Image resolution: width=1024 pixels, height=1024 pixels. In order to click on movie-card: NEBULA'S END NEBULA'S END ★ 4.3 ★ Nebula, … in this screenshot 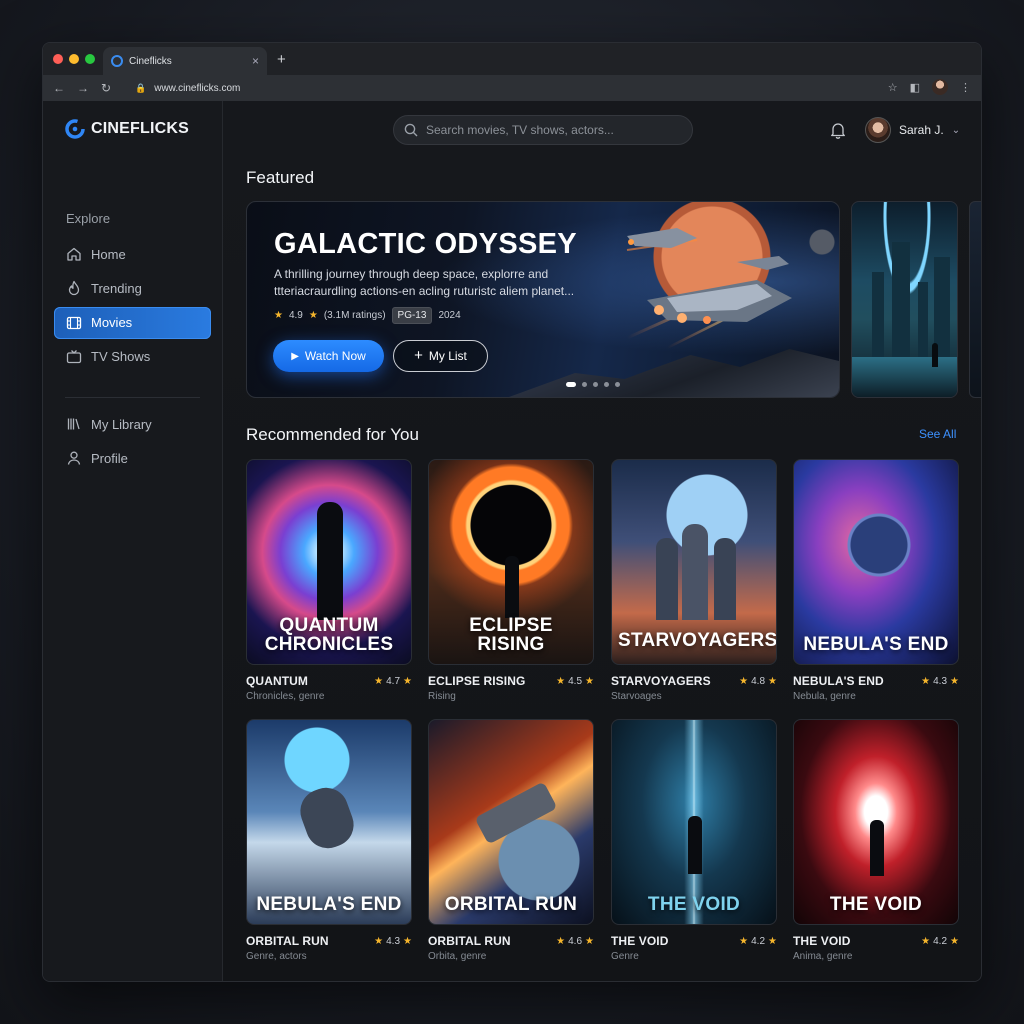, I will do `click(876, 580)`.